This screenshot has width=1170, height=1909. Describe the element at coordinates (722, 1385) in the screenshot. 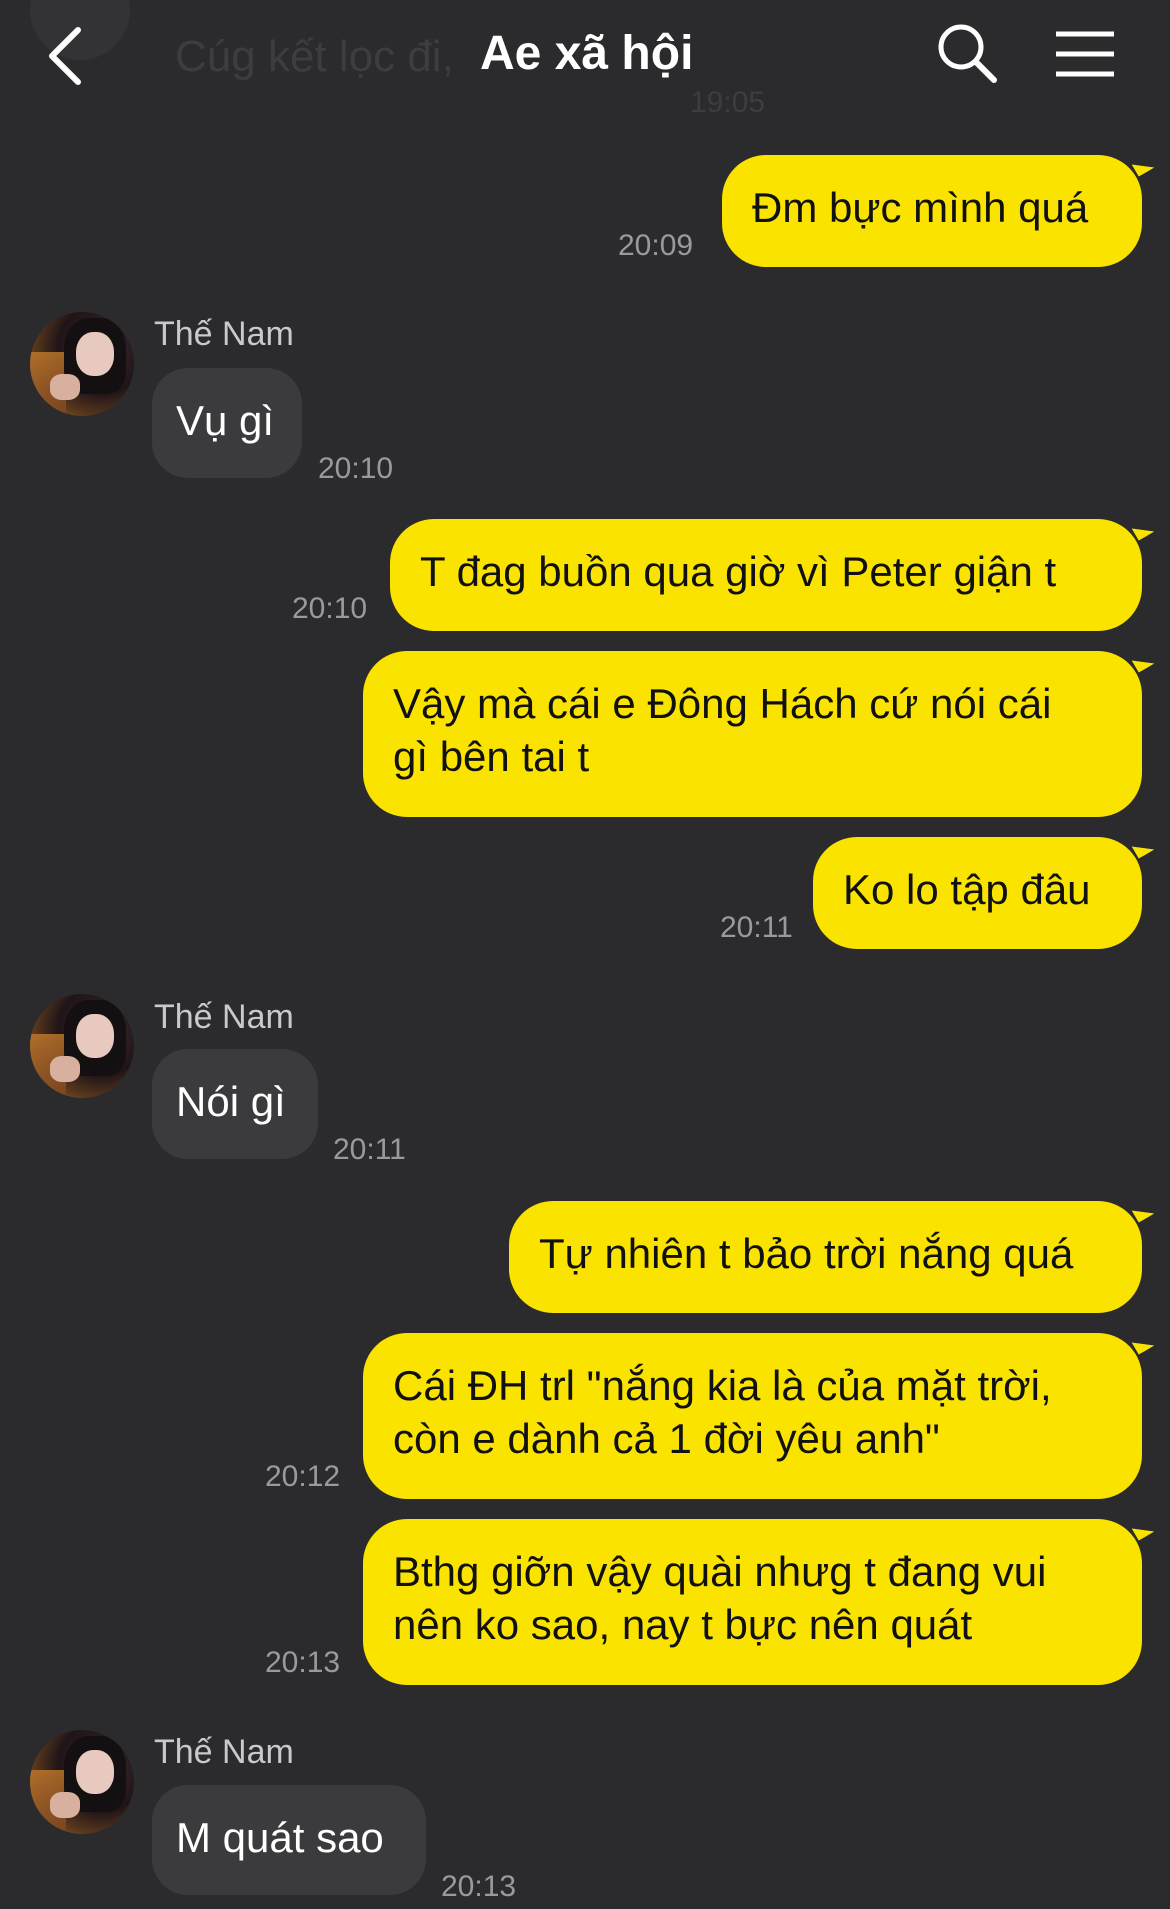

I see `message-text-line: Cái ĐH trl "nắng kia là của mặt trời,` at that location.